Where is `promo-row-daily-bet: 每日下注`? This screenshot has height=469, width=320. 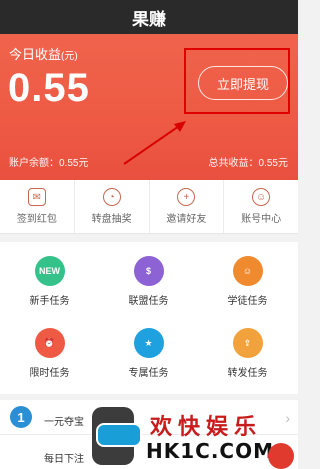
promo-row-daily-bet: 每日下注 is located at coordinates (64, 457).